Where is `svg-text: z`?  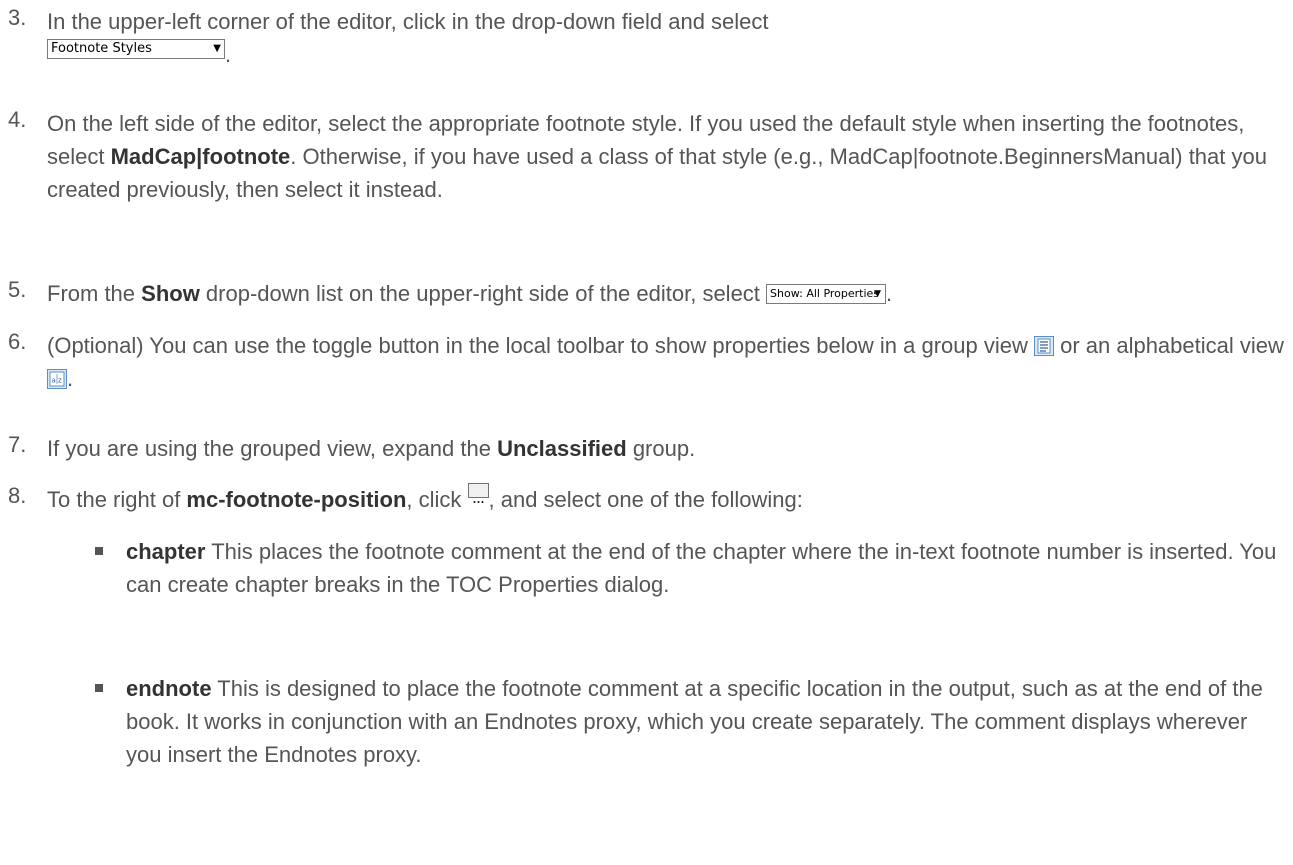
svg-text: z is located at coordinates (60, 381).